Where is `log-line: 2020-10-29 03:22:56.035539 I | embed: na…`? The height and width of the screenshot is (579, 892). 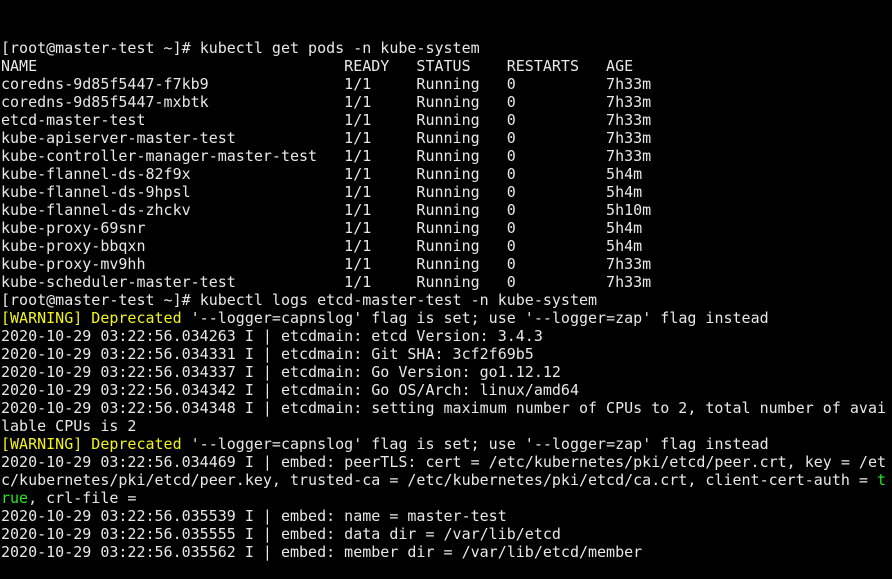
log-line: 2020-10-29 03:22:56.035539 I | embed: na… is located at coordinates (446, 516).